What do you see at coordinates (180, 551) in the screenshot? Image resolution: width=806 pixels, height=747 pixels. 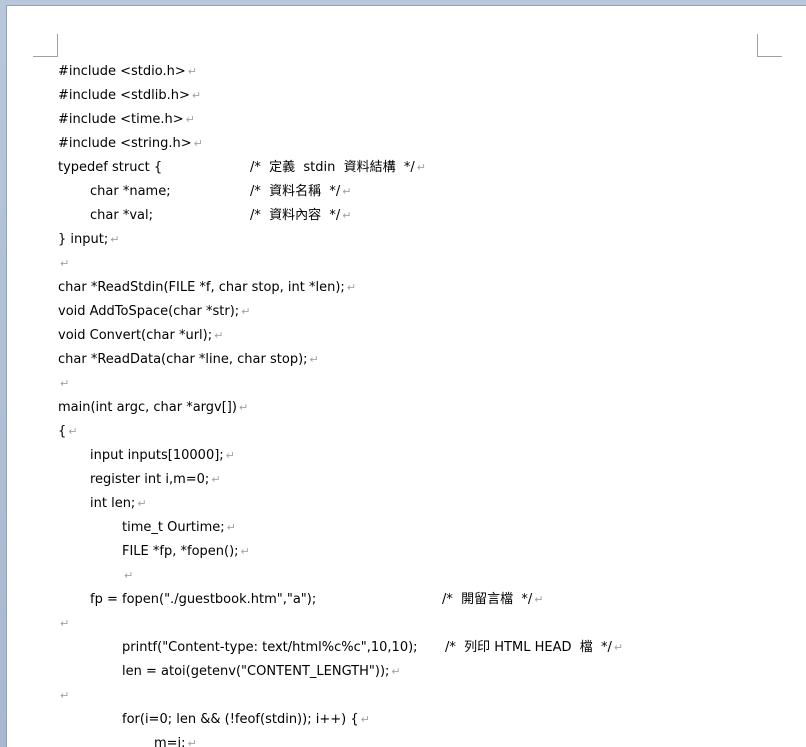 I see `code-text: FILE *fp, *fopen();` at bounding box center [180, 551].